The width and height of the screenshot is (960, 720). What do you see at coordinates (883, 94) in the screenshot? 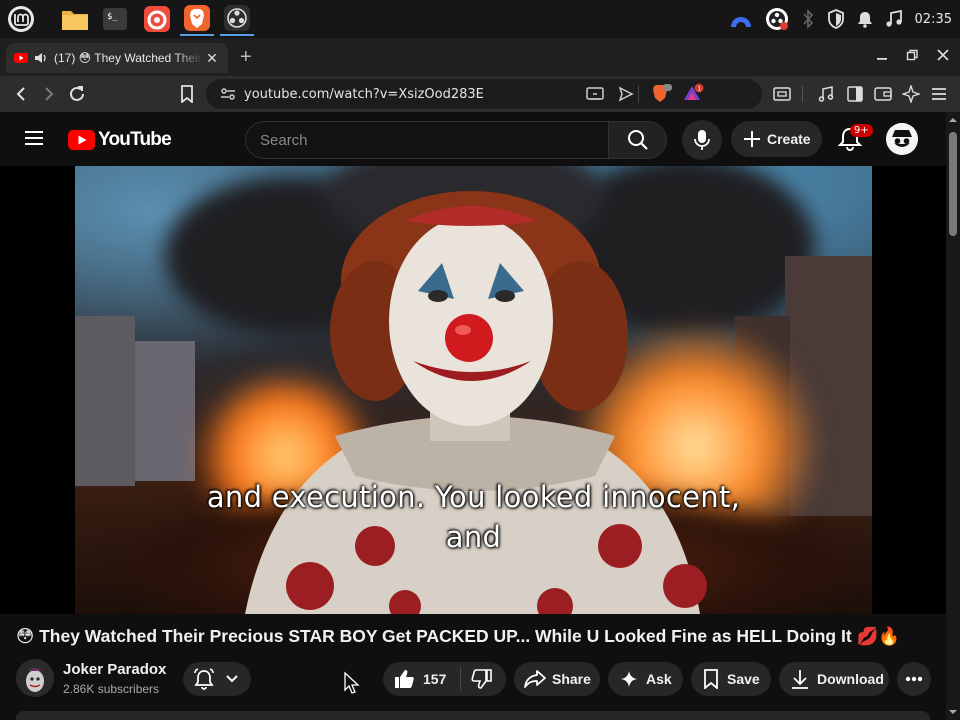
I see `wallet-icon` at bounding box center [883, 94].